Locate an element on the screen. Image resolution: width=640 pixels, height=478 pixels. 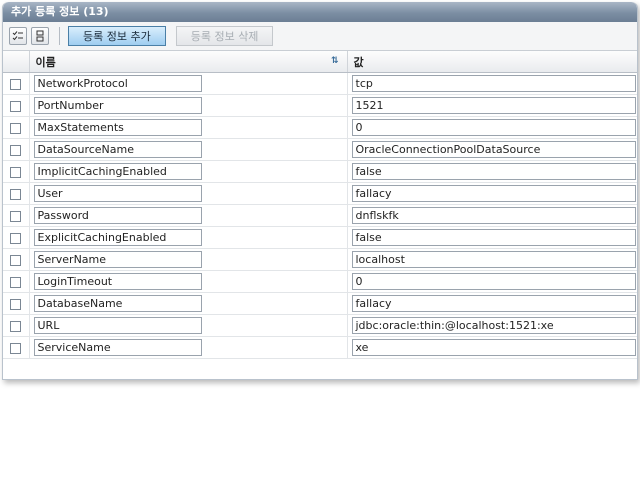
check-list-glyph is located at coordinates (17, 36).